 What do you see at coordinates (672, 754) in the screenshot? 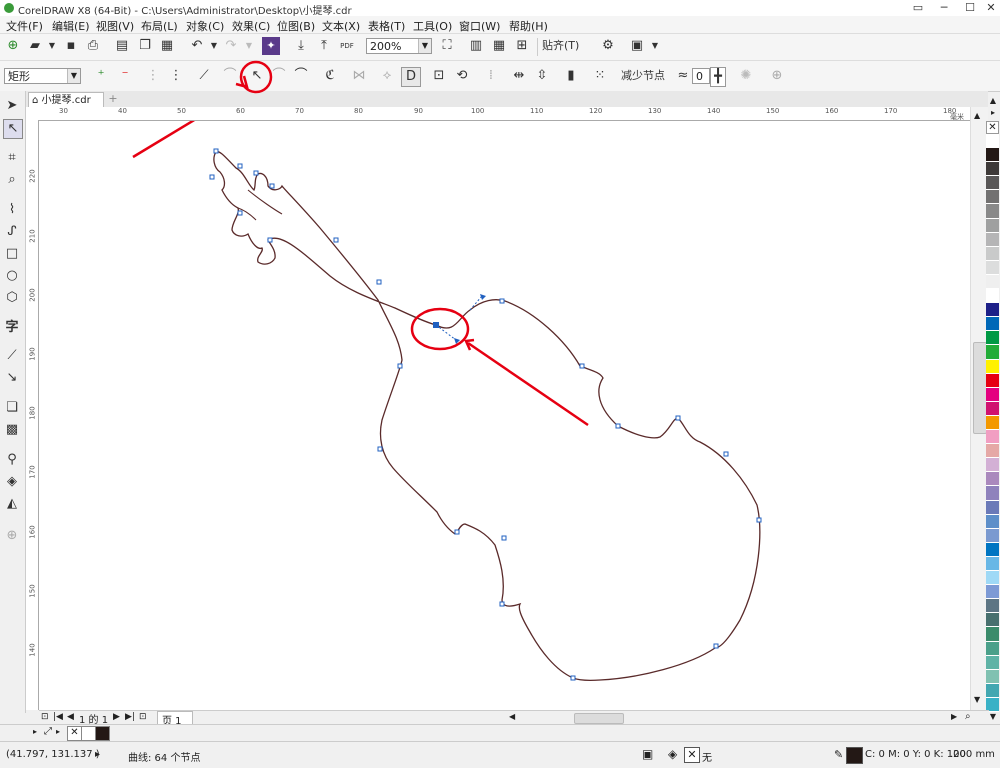
I see `fill-bucket-icon: ◈` at bounding box center [672, 754].